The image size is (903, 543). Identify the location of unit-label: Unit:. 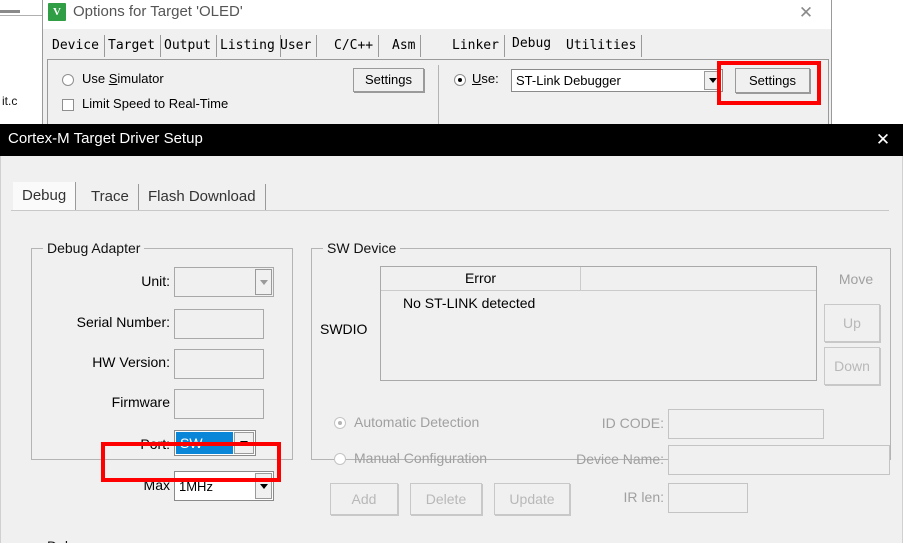
(155, 281).